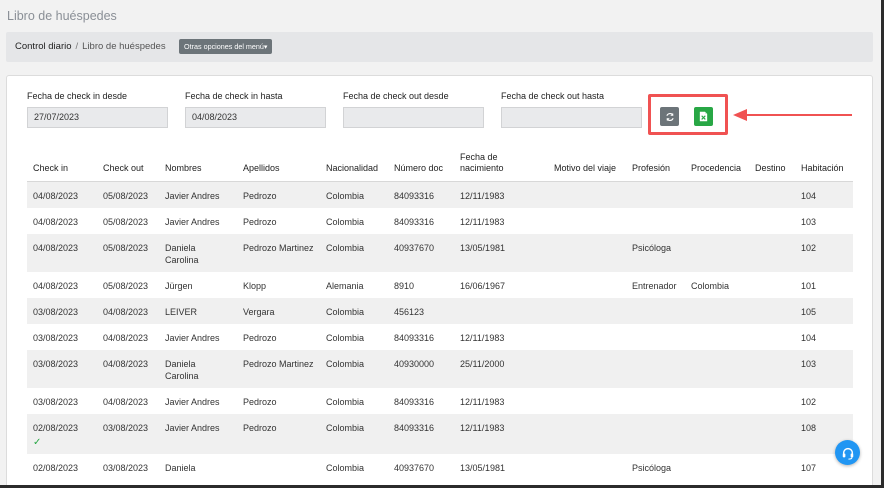  Describe the element at coordinates (501, 160) in the screenshot. I see `column-header: Fecha de nacimiento` at that location.